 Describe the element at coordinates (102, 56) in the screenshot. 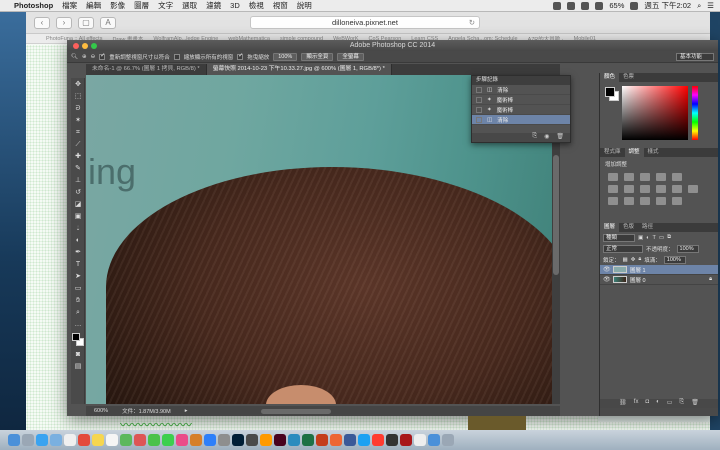

I see `resize-windows-checkbox` at that location.